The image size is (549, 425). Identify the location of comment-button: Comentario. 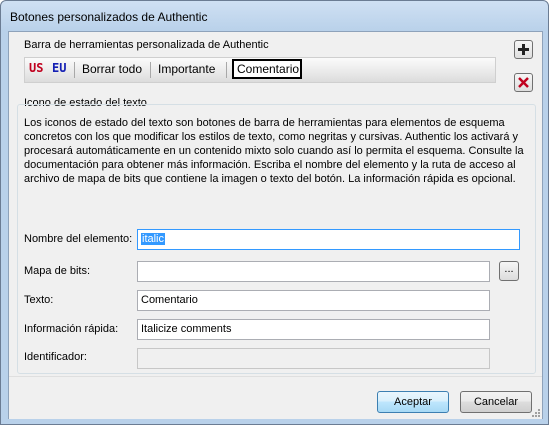
(267, 69).